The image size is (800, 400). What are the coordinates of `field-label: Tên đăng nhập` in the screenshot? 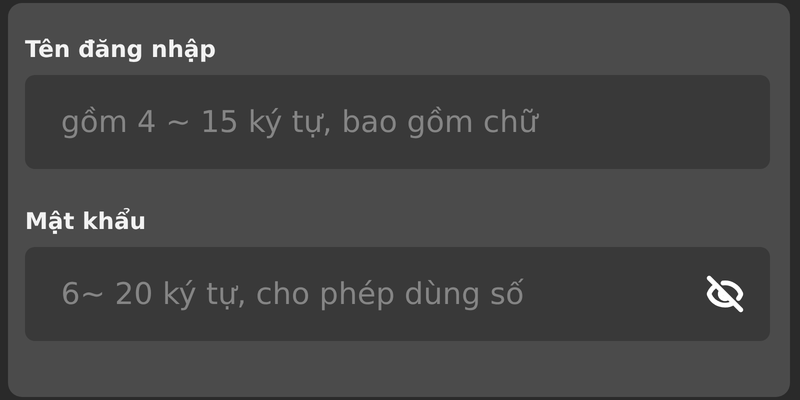 It's located at (121, 50).